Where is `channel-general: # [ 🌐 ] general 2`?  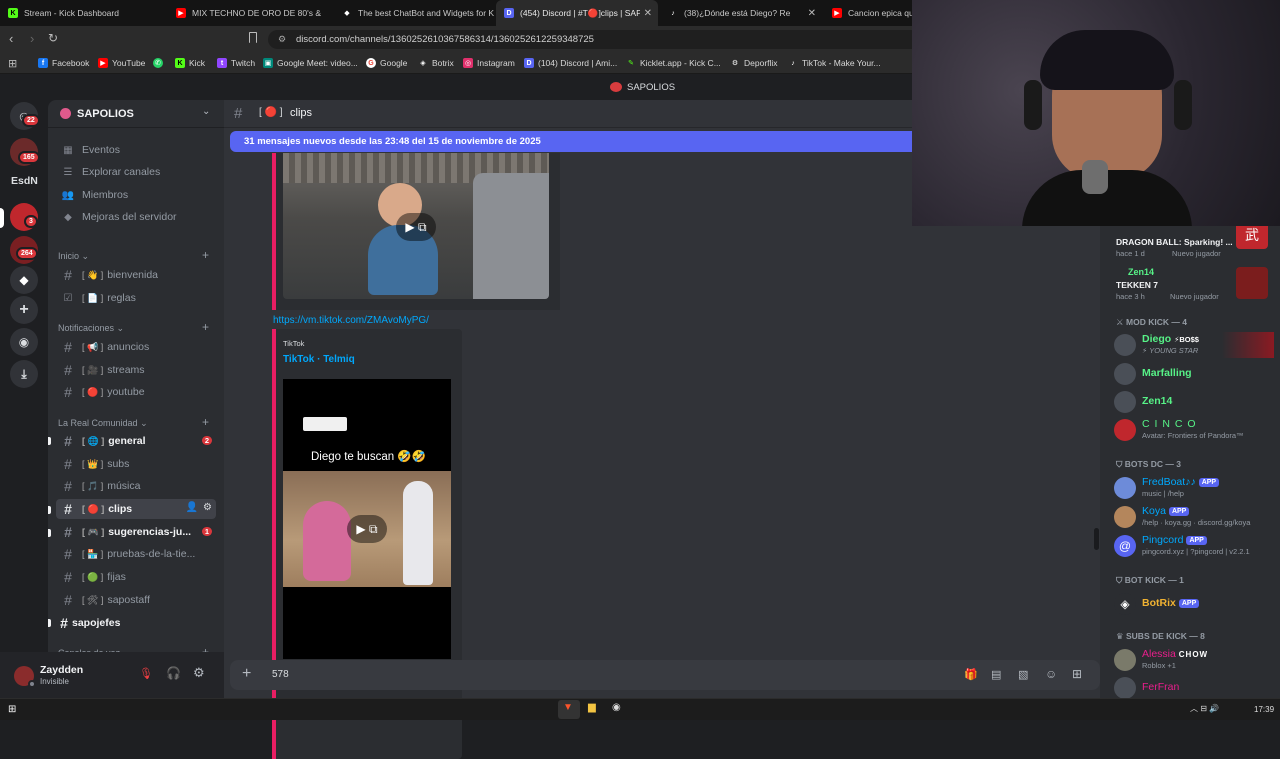
channel-general: # [ 🌐 ] general 2 is located at coordinates (136, 441).